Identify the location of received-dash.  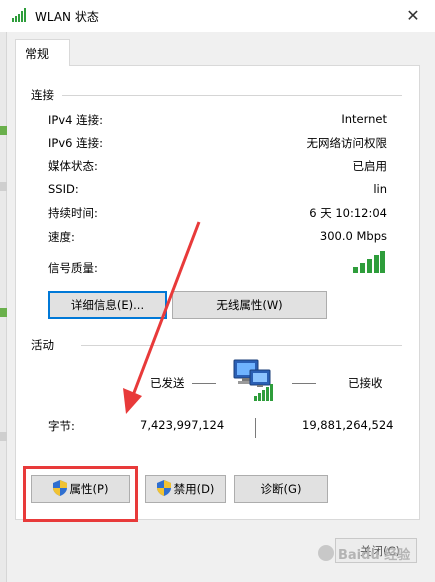
(304, 383).